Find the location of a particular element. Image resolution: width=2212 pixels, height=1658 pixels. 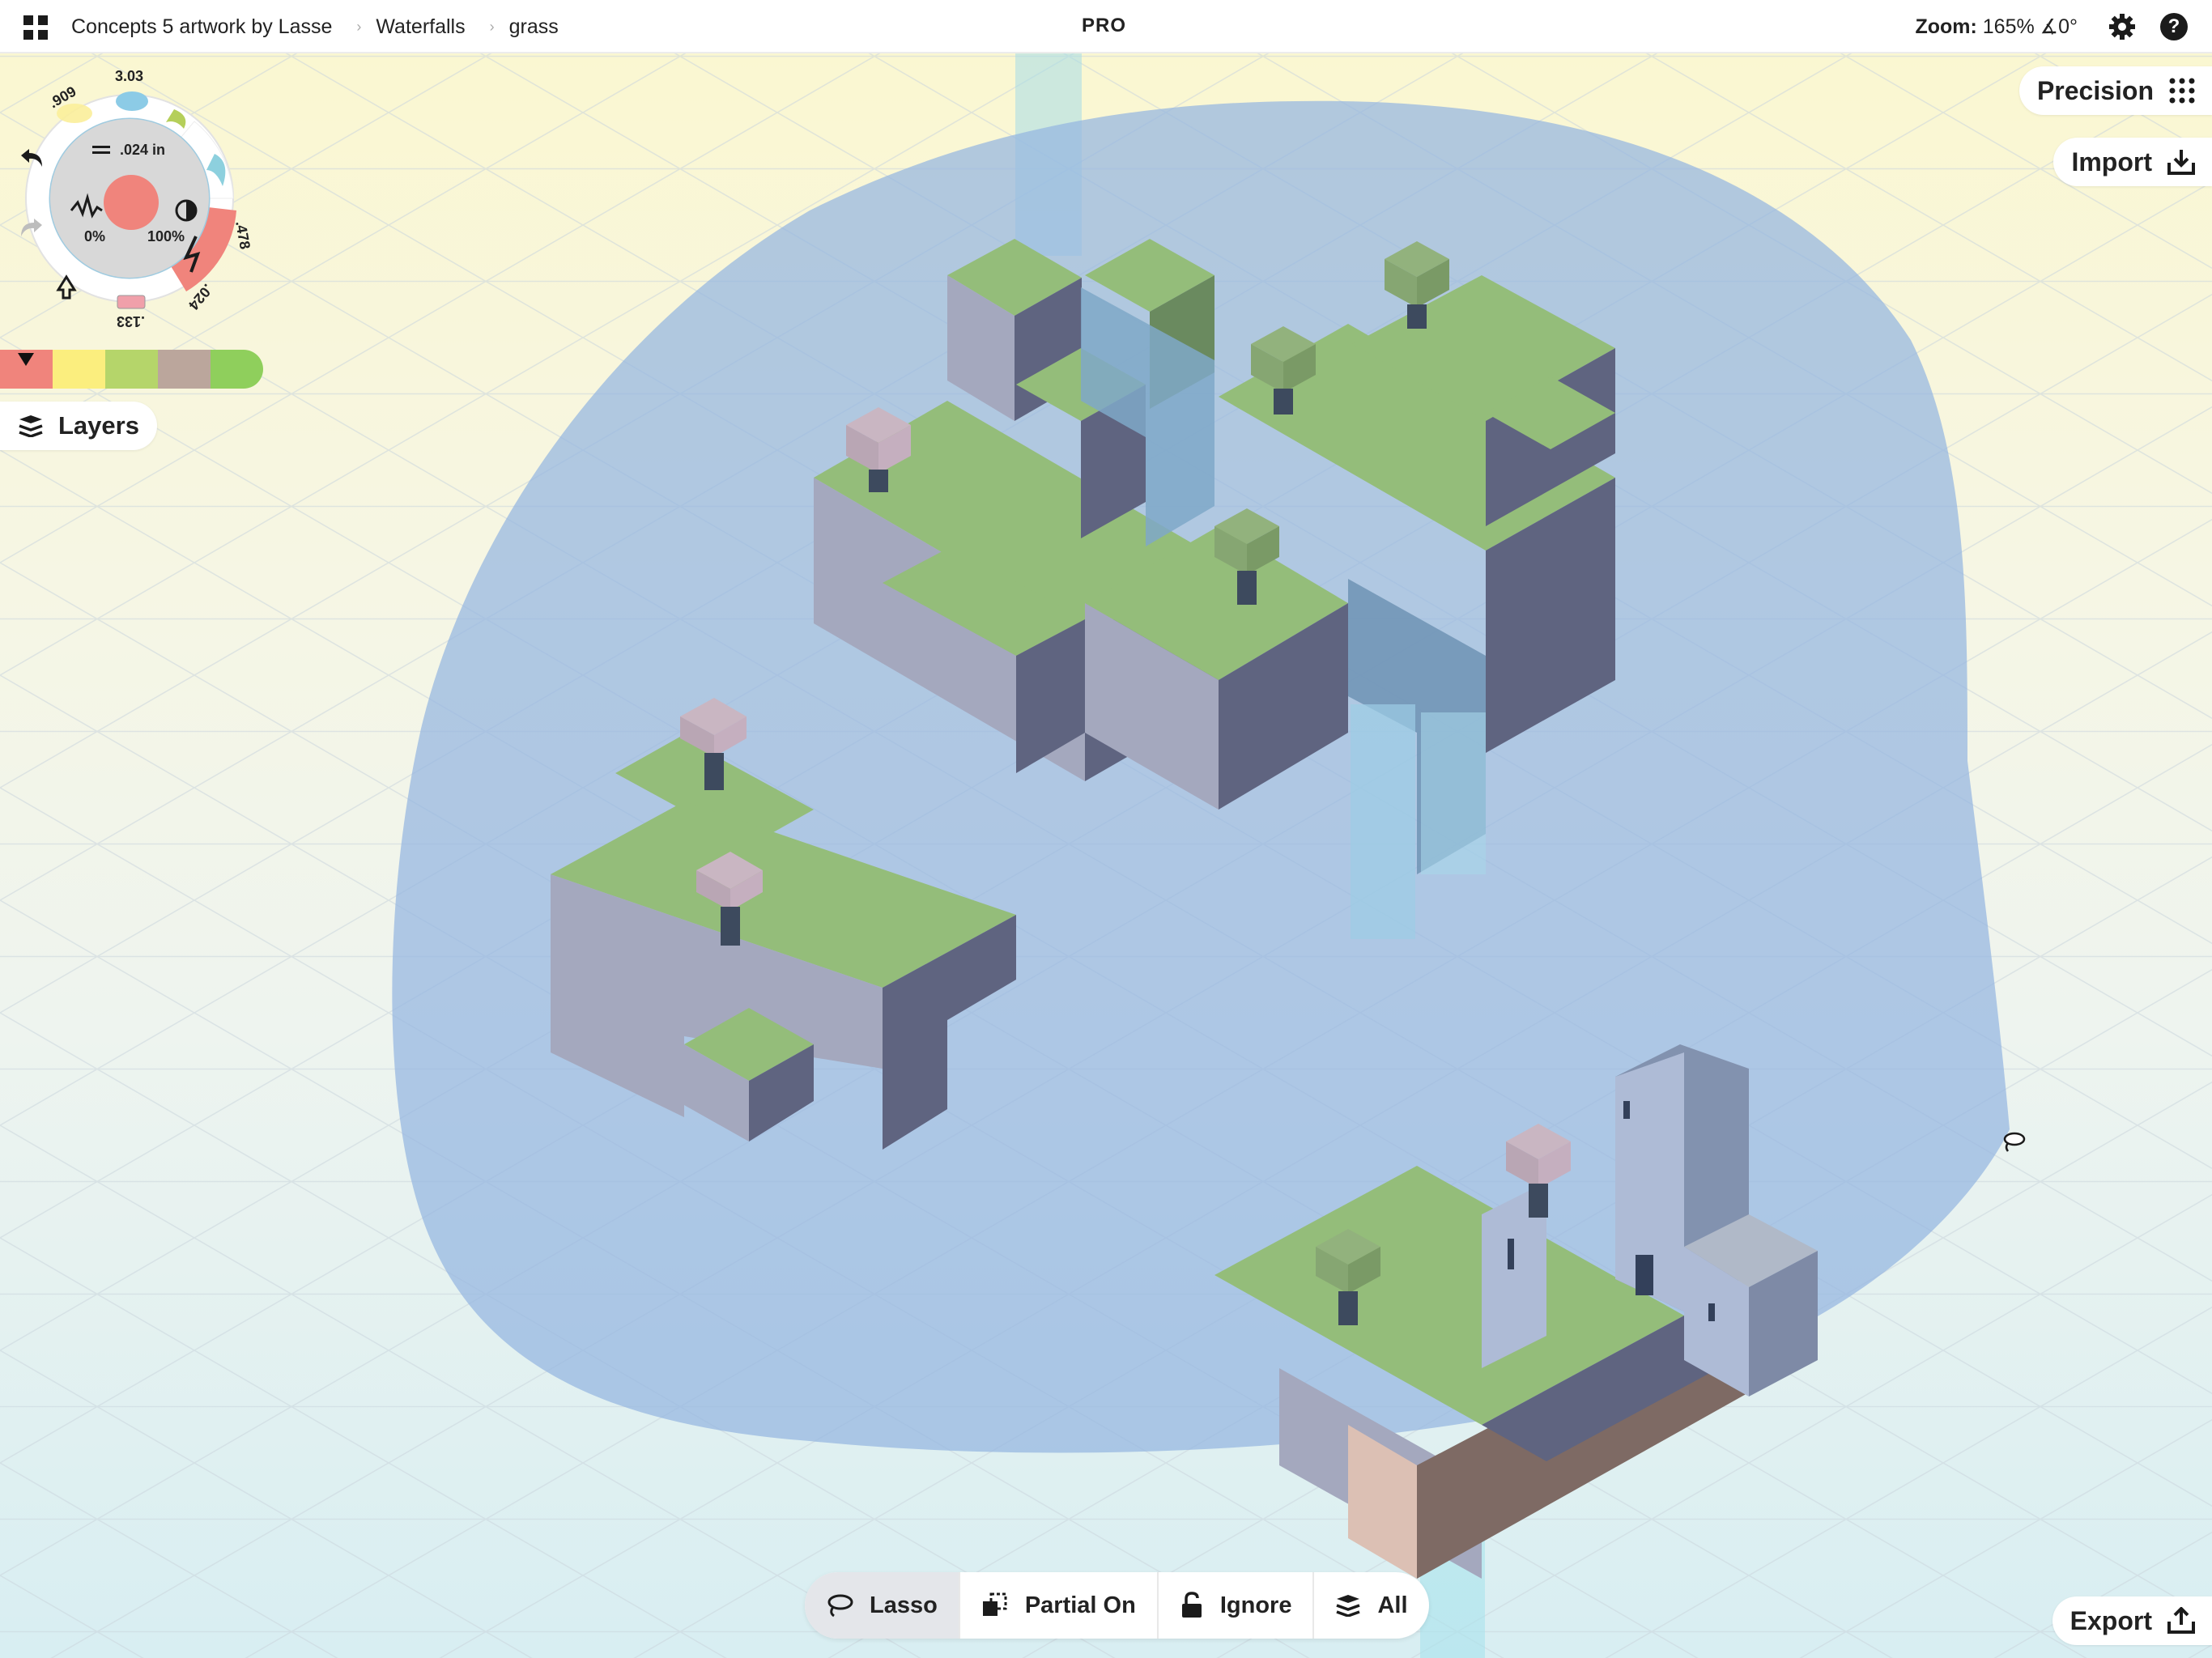

lasso-button: Lasso is located at coordinates (883, 1605).